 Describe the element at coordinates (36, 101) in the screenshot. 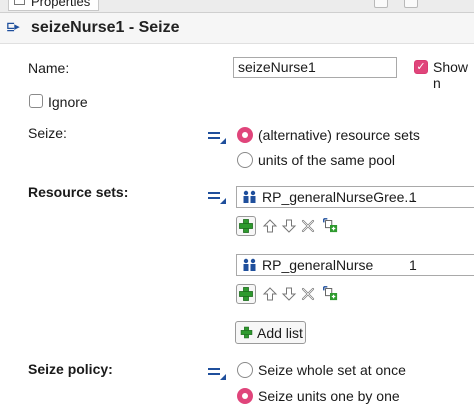

I see `ignore-checkbox` at that location.